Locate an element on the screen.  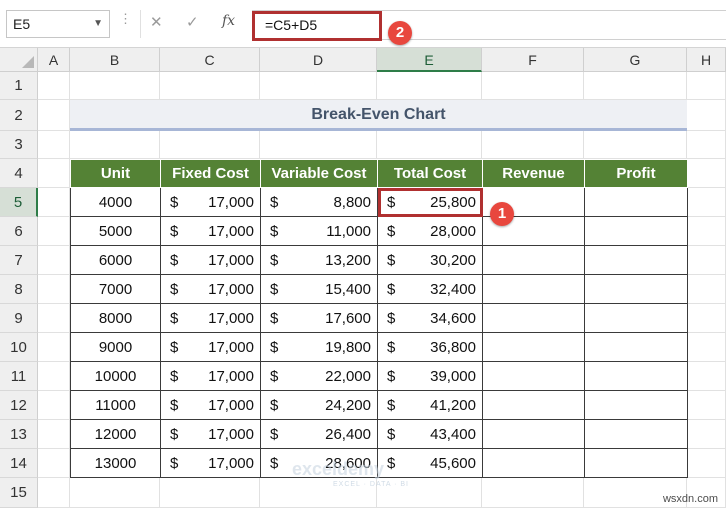
header-fixed-cost: Fixed Cost is located at coordinates (210, 173).